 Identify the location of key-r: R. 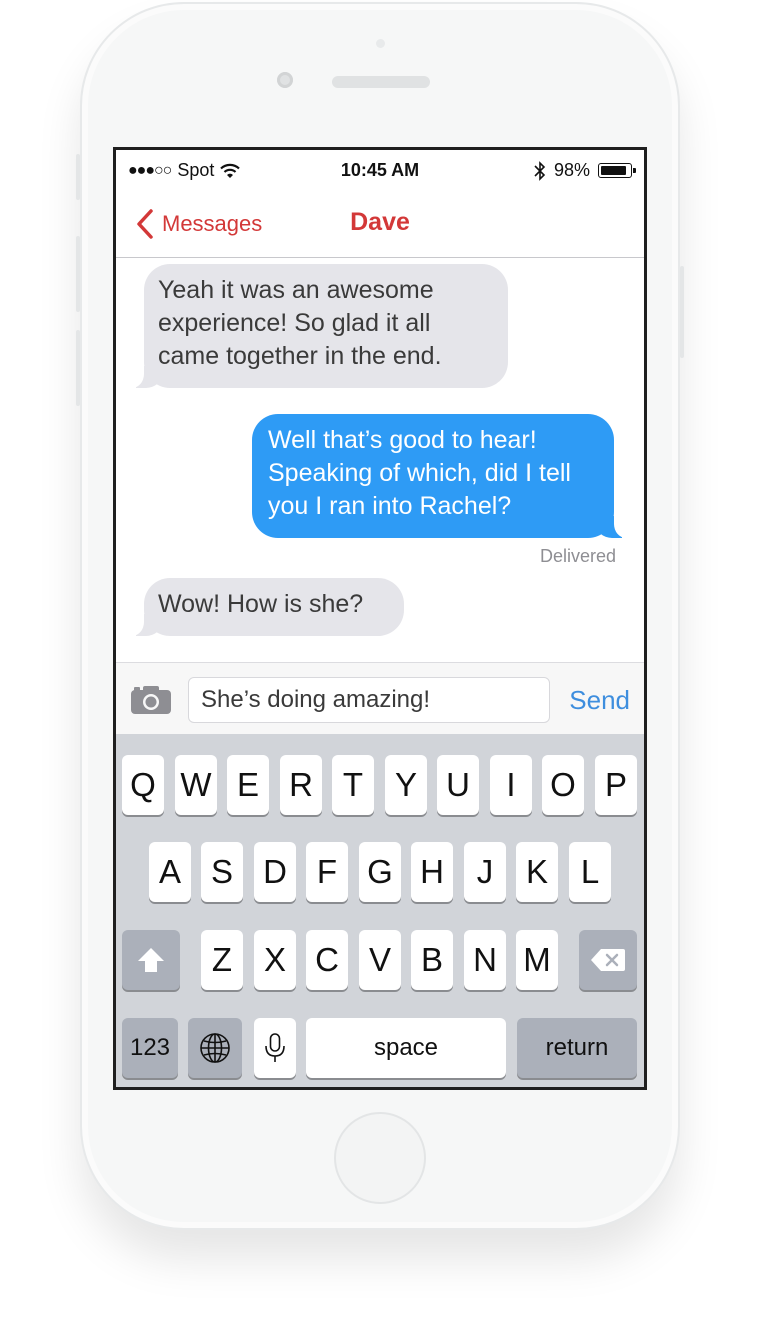
(301, 785).